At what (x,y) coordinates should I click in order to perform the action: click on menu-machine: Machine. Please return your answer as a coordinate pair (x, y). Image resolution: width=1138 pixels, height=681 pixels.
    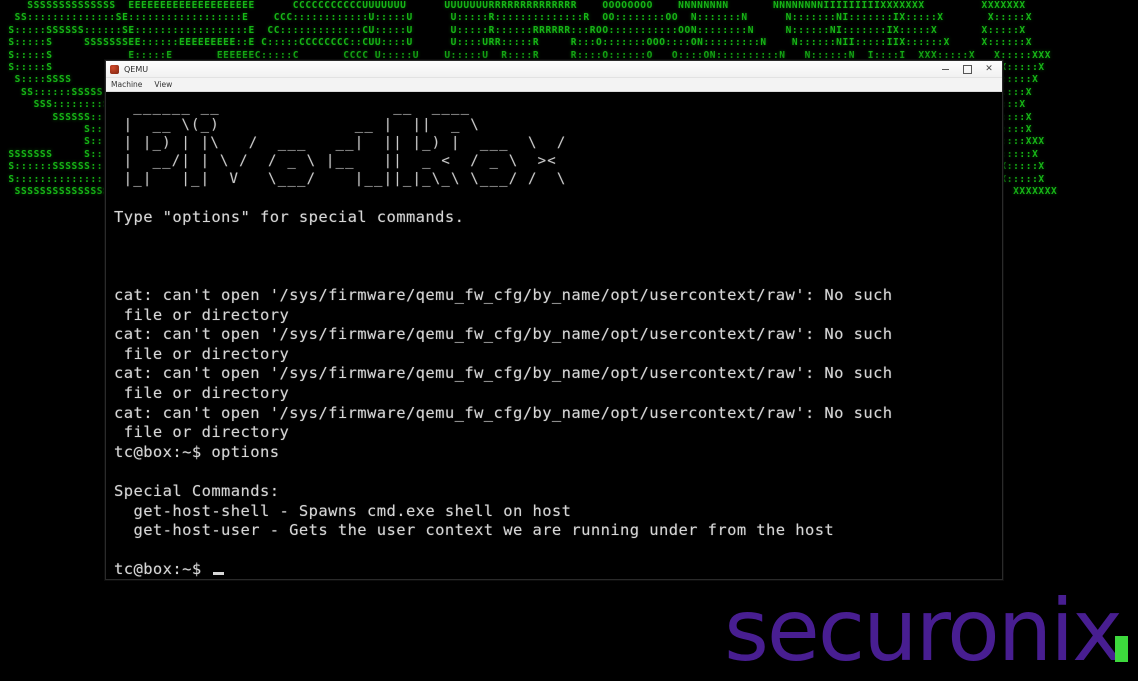
    Looking at the image, I should click on (126, 84).